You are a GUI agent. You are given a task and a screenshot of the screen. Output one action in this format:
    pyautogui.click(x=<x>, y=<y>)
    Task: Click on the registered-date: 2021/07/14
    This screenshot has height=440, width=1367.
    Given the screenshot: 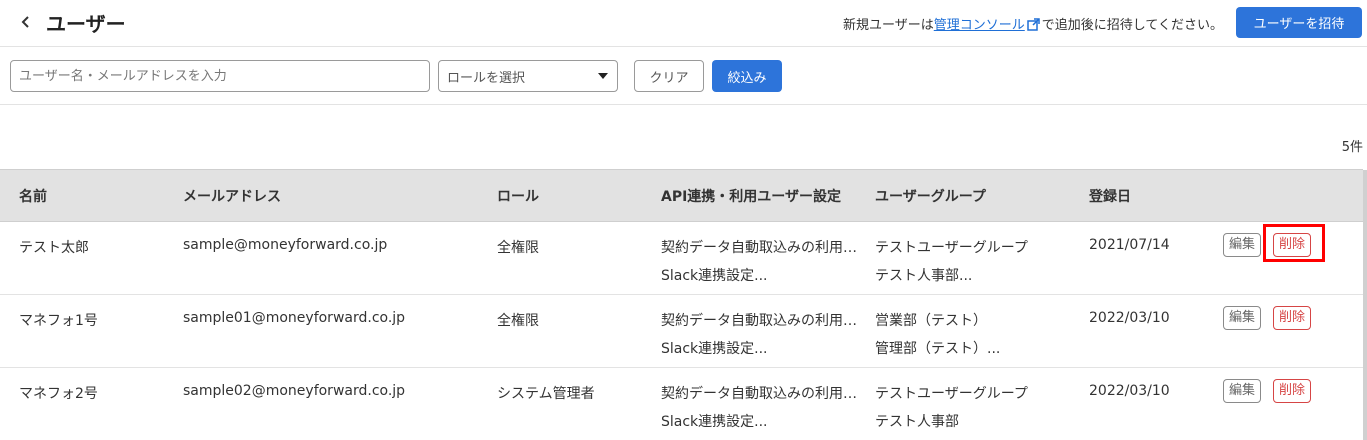 What is the action you would take?
    pyautogui.click(x=1129, y=245)
    